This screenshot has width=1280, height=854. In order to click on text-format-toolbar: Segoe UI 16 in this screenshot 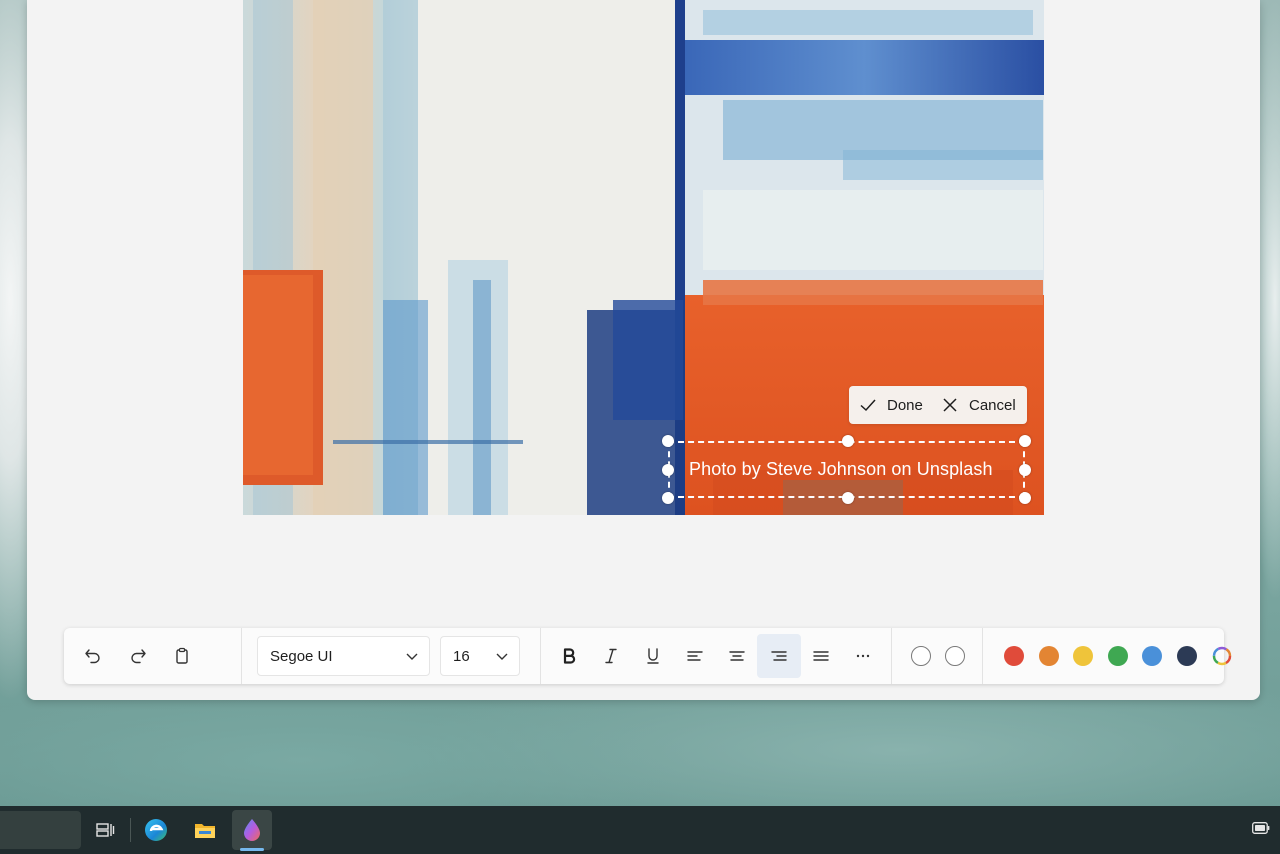, I will do `click(648, 656)`.